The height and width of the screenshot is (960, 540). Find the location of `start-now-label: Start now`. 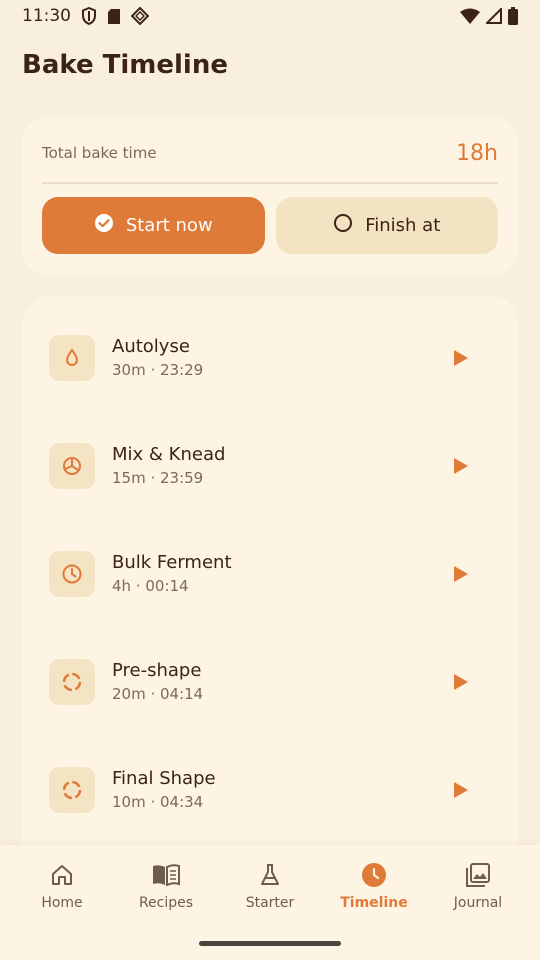

start-now-label: Start now is located at coordinates (169, 225).